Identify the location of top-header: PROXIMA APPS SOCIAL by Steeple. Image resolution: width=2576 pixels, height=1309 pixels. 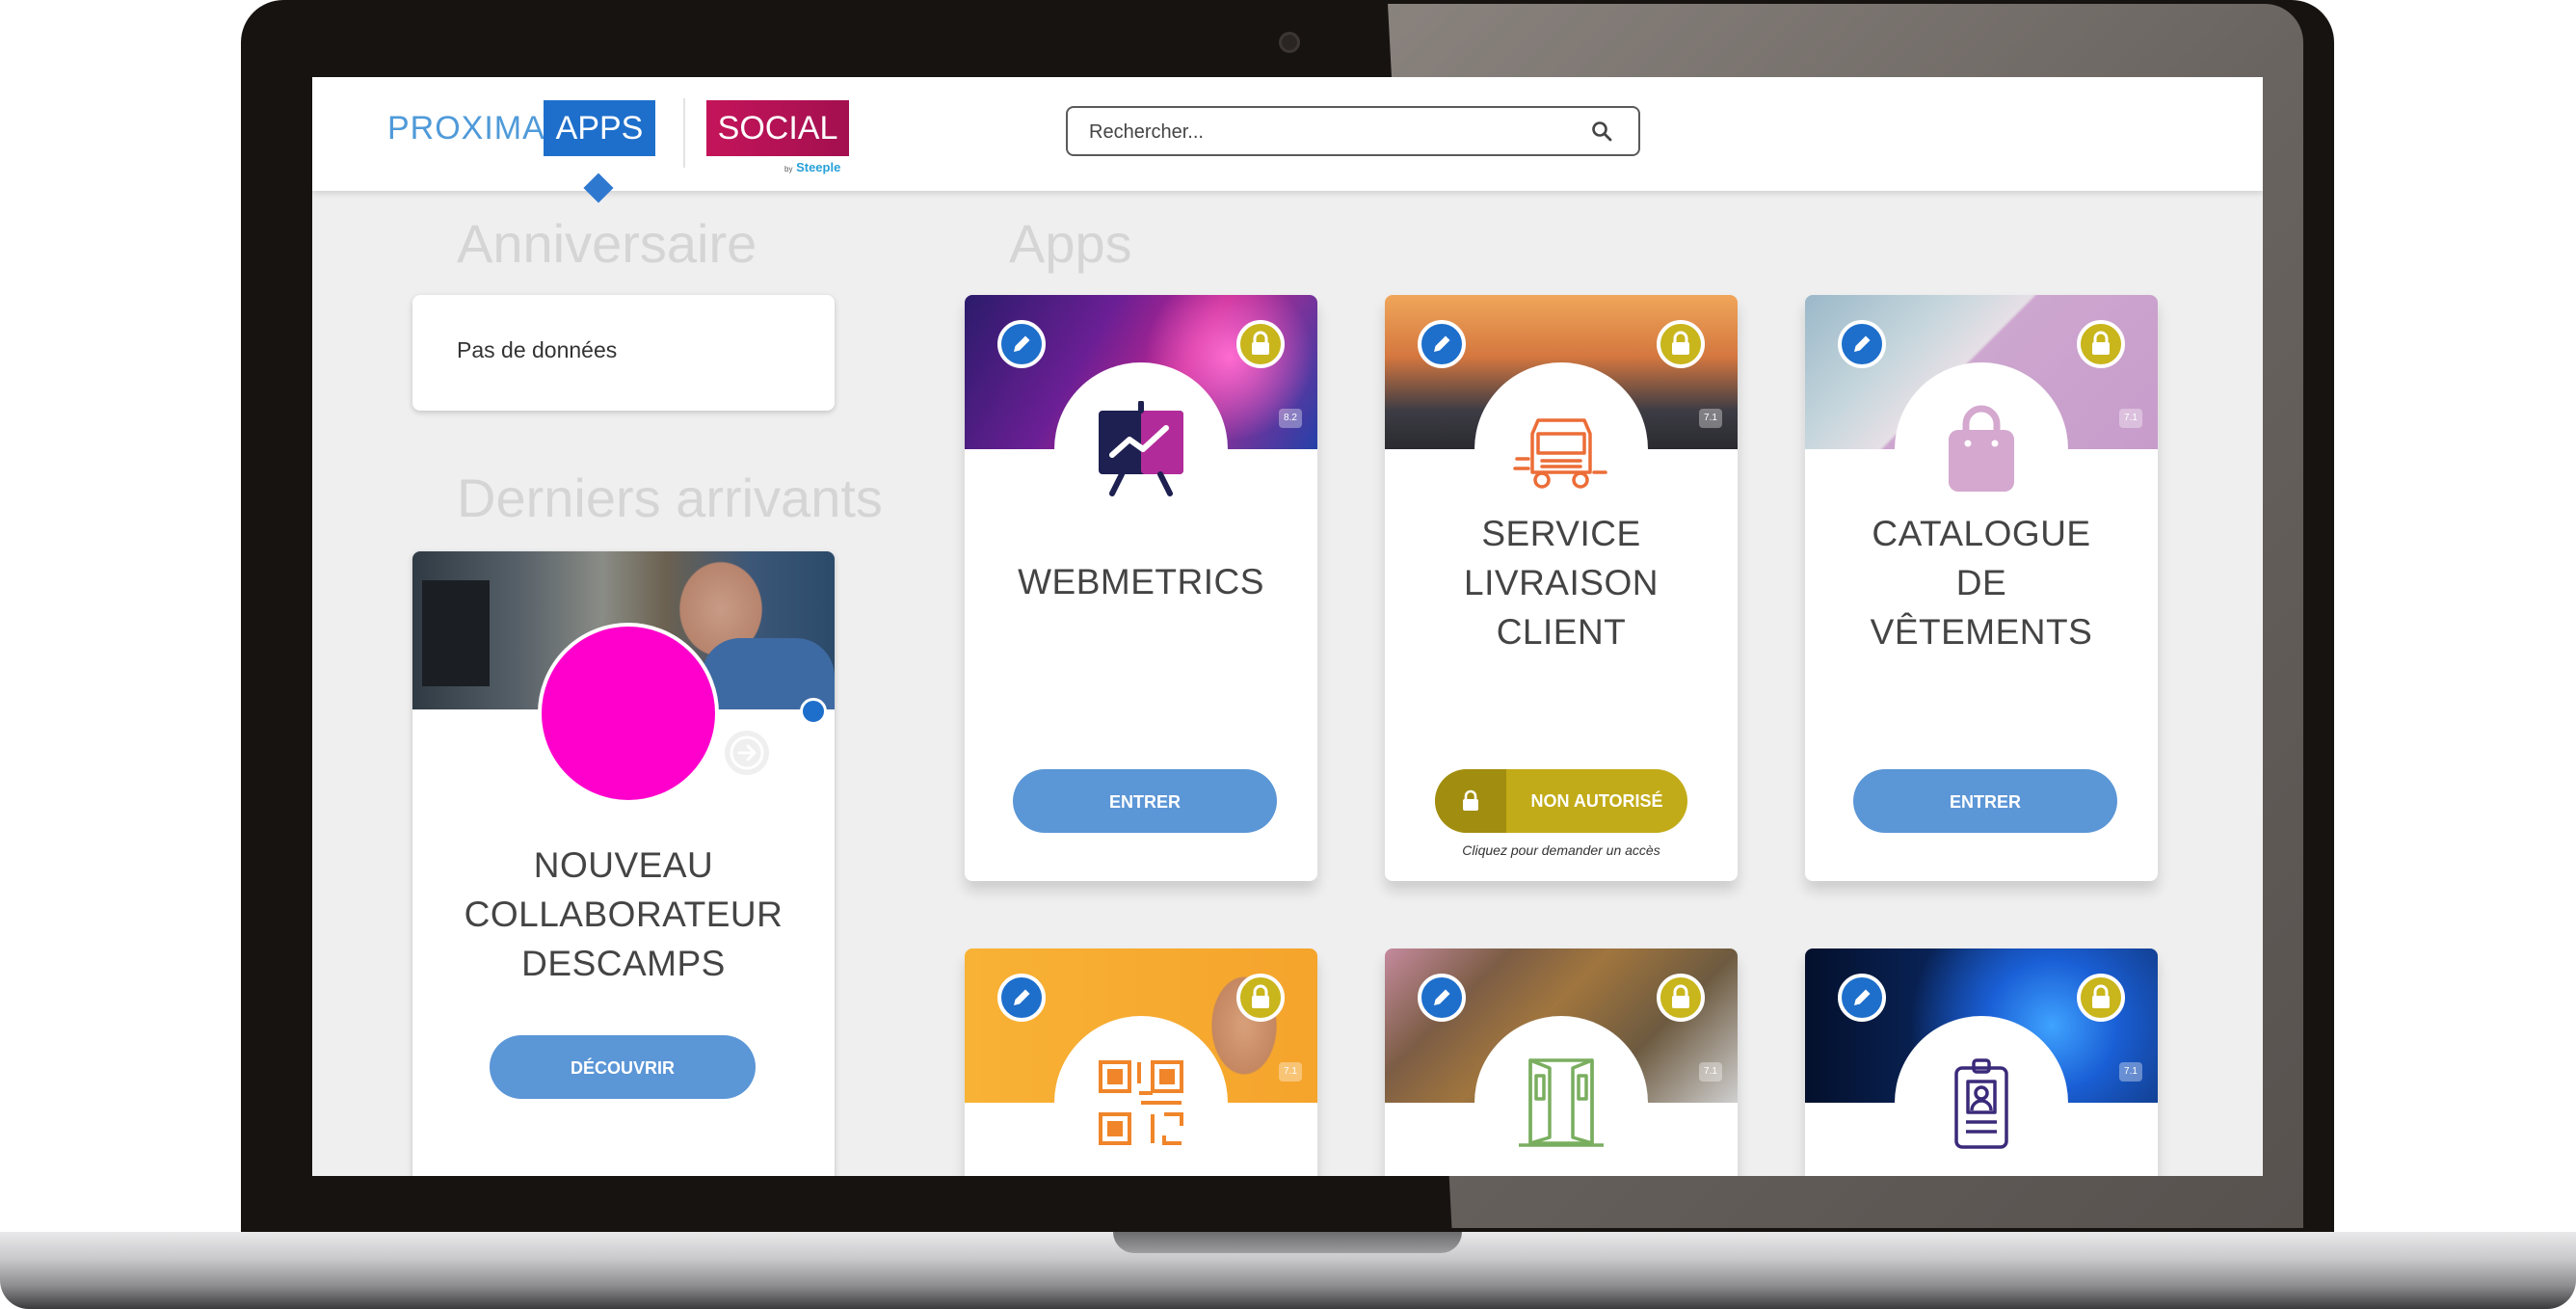
(1287, 140).